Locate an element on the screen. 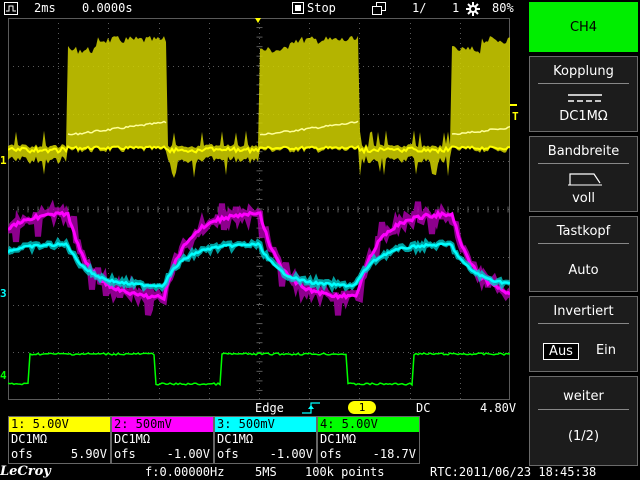 The width and height of the screenshot is (640, 480). ch2-scale: 2: 500mV is located at coordinates (162, 424).